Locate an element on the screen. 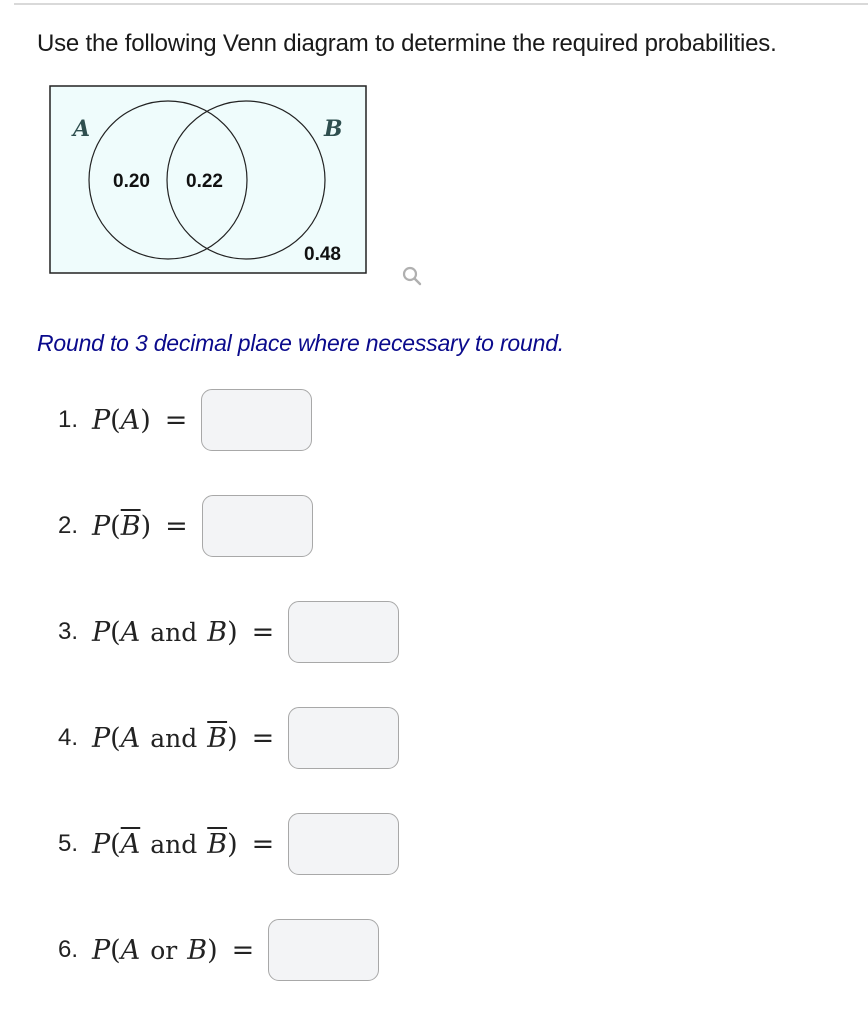 The image size is (868, 1024). question-3: 3. P(A and B) = is located at coordinates (229, 632).